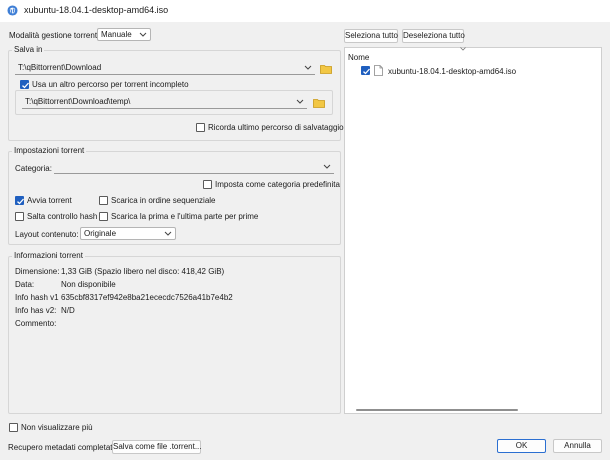  What do you see at coordinates (452, 71) in the screenshot?
I see `file-item-name: xubuntu-18.04.1-desktop-amd64.iso` at bounding box center [452, 71].